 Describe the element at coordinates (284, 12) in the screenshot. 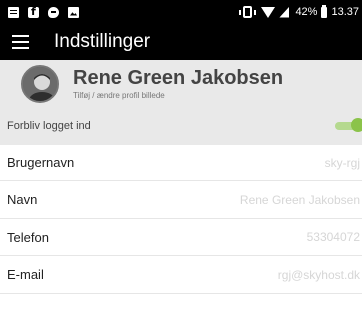

I see `signal-icon` at that location.